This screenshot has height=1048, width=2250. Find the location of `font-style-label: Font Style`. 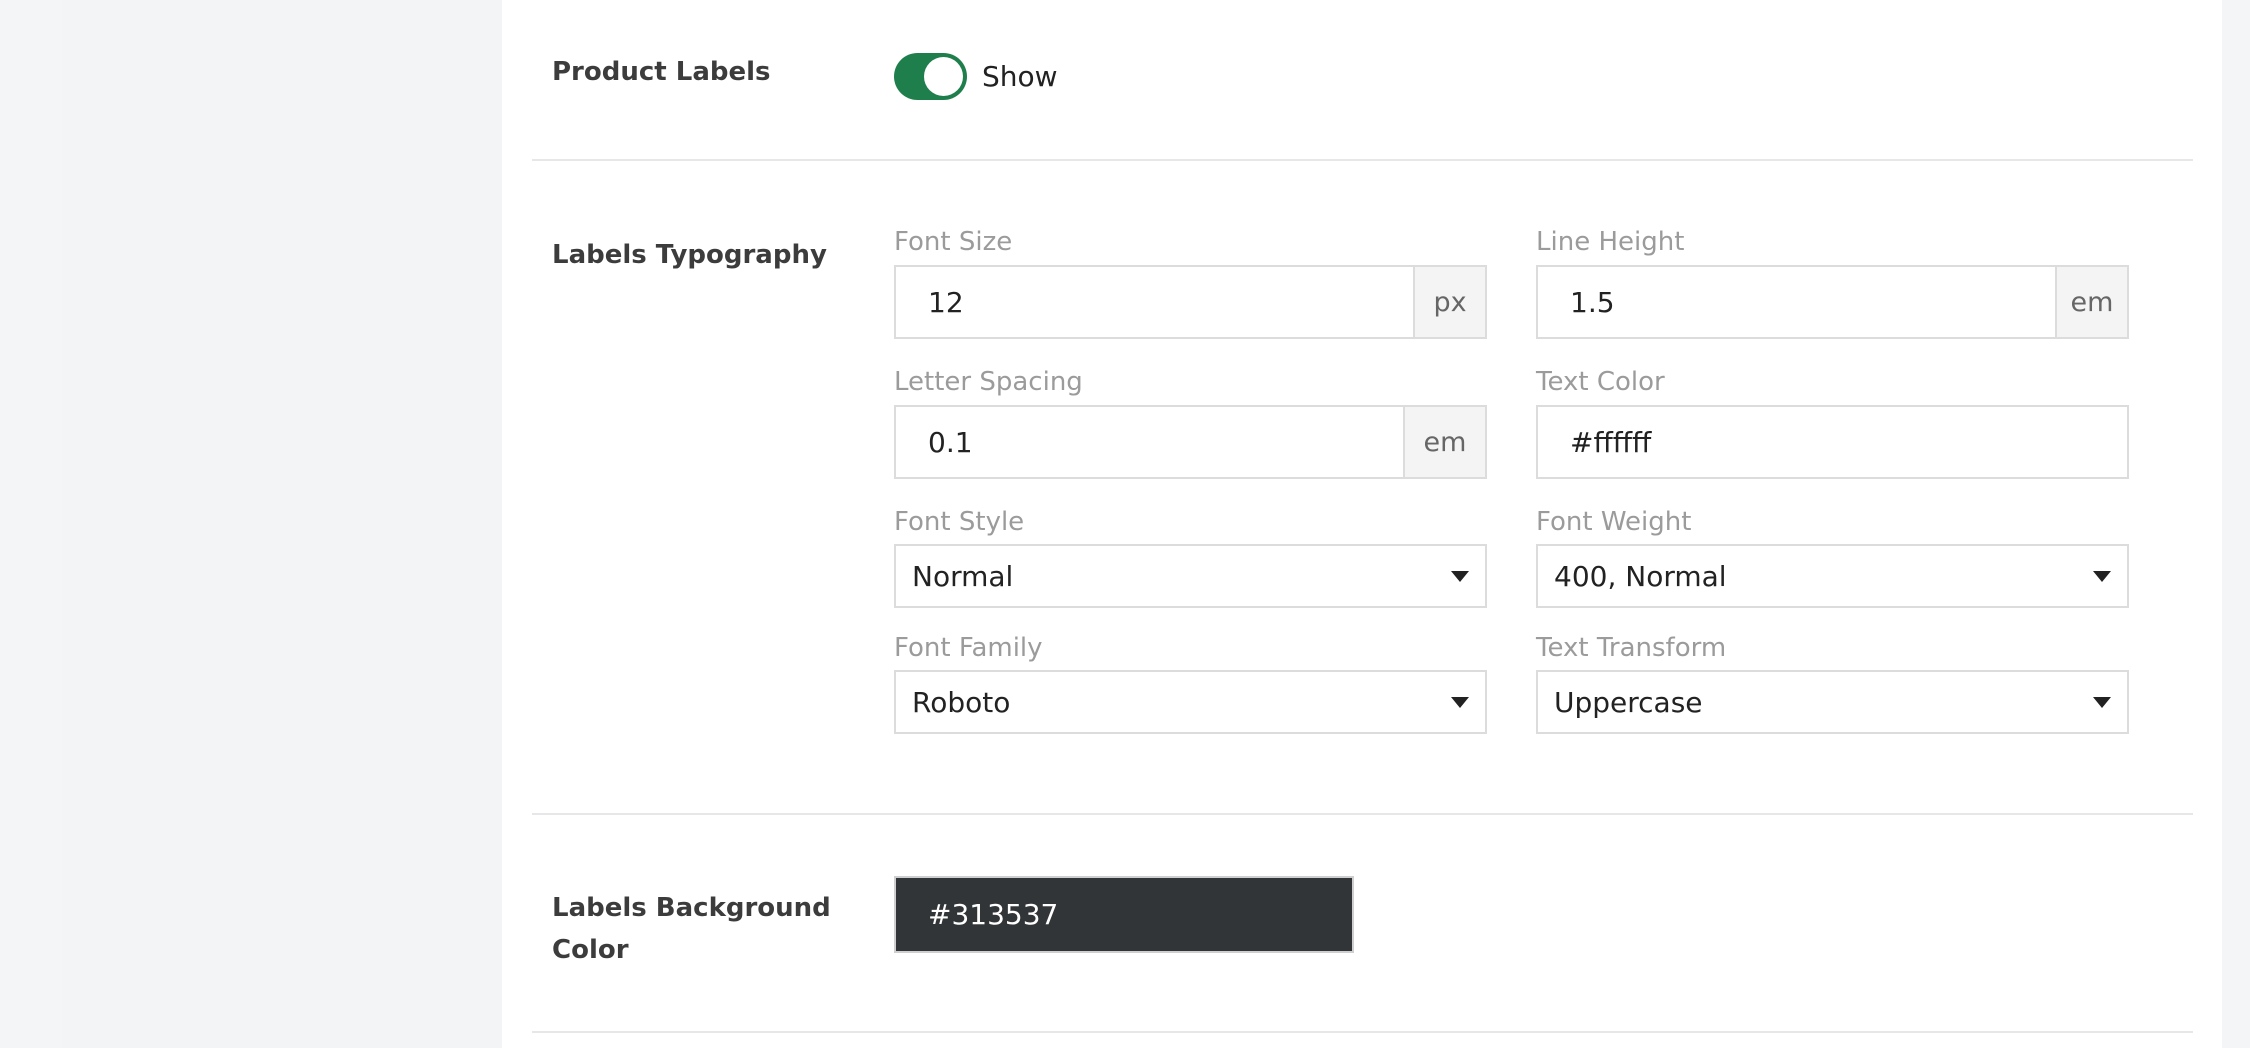

font-style-label: Font Style is located at coordinates (959, 522).